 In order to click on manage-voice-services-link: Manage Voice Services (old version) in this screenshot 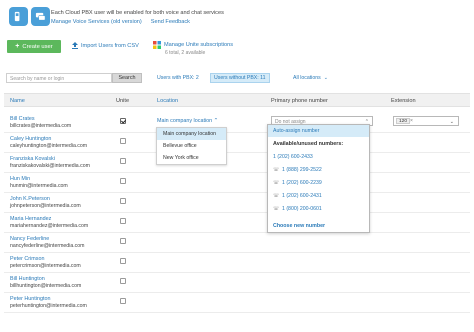, I will do `click(96, 22)`.